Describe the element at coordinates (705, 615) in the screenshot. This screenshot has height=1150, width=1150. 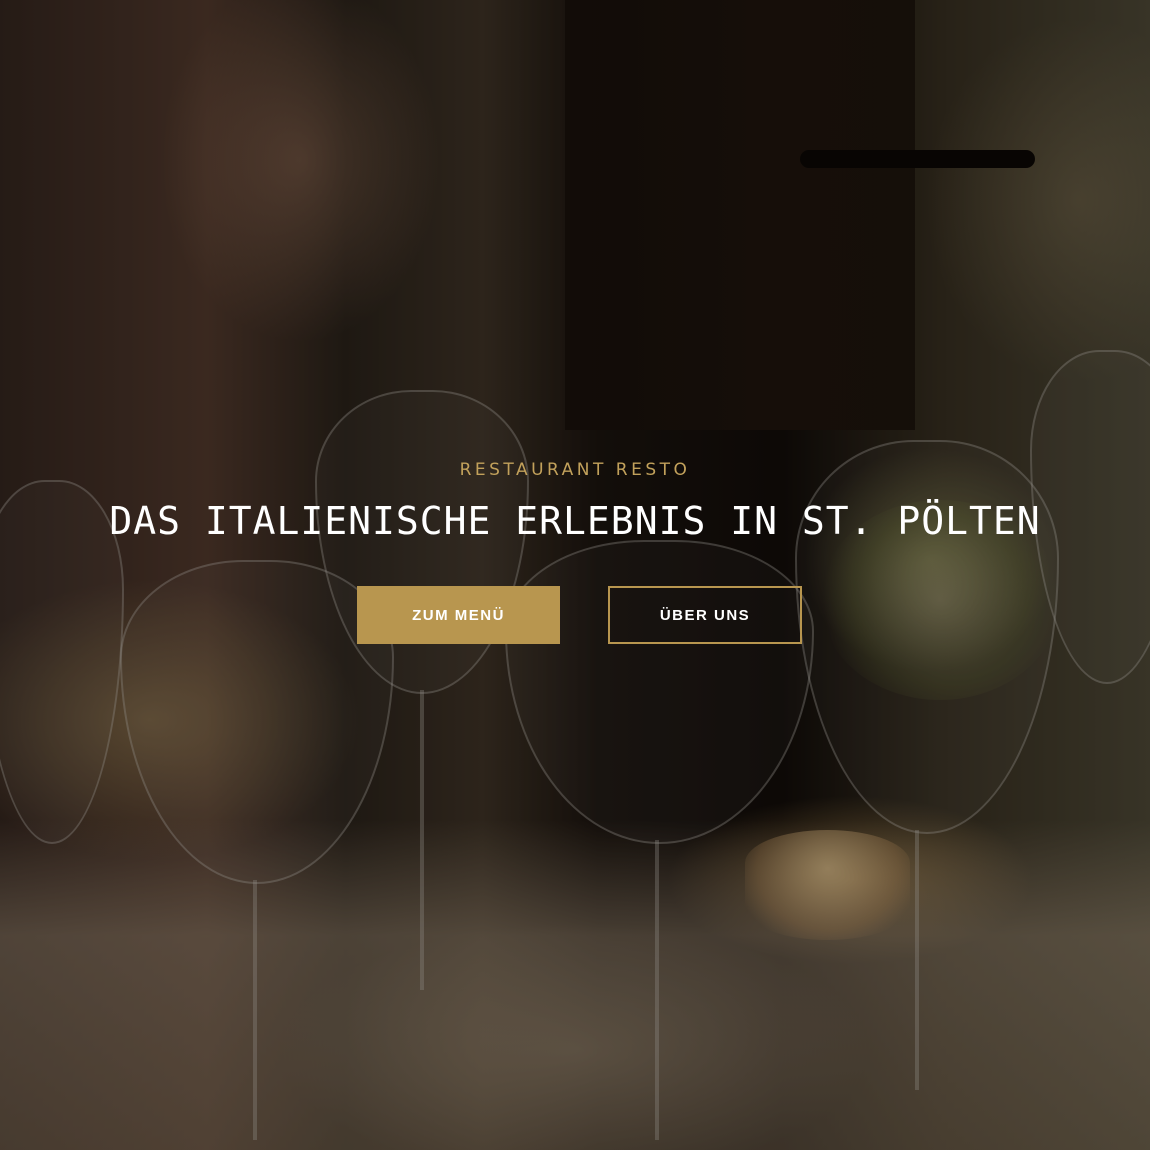
I see `about-us-button: ÜBER UNS` at that location.